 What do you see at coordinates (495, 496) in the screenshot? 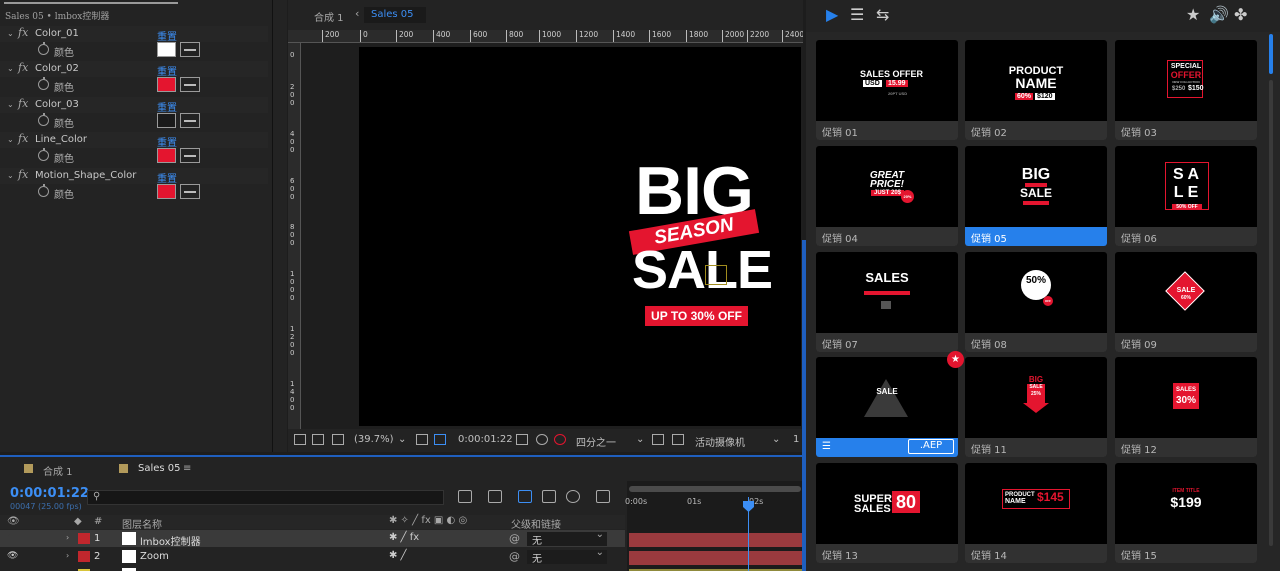
I see `draft-3d-icon` at bounding box center [495, 496].